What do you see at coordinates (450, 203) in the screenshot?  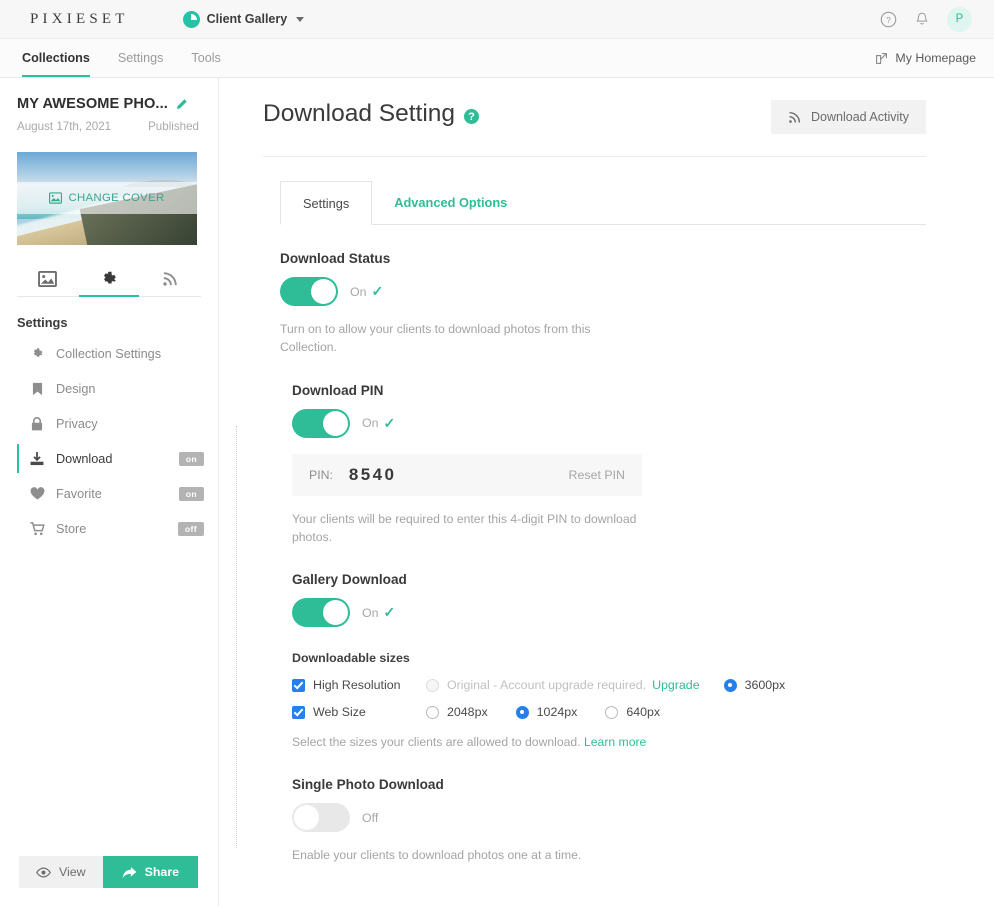 I see `tab-advanced-options: Advanced Options` at bounding box center [450, 203].